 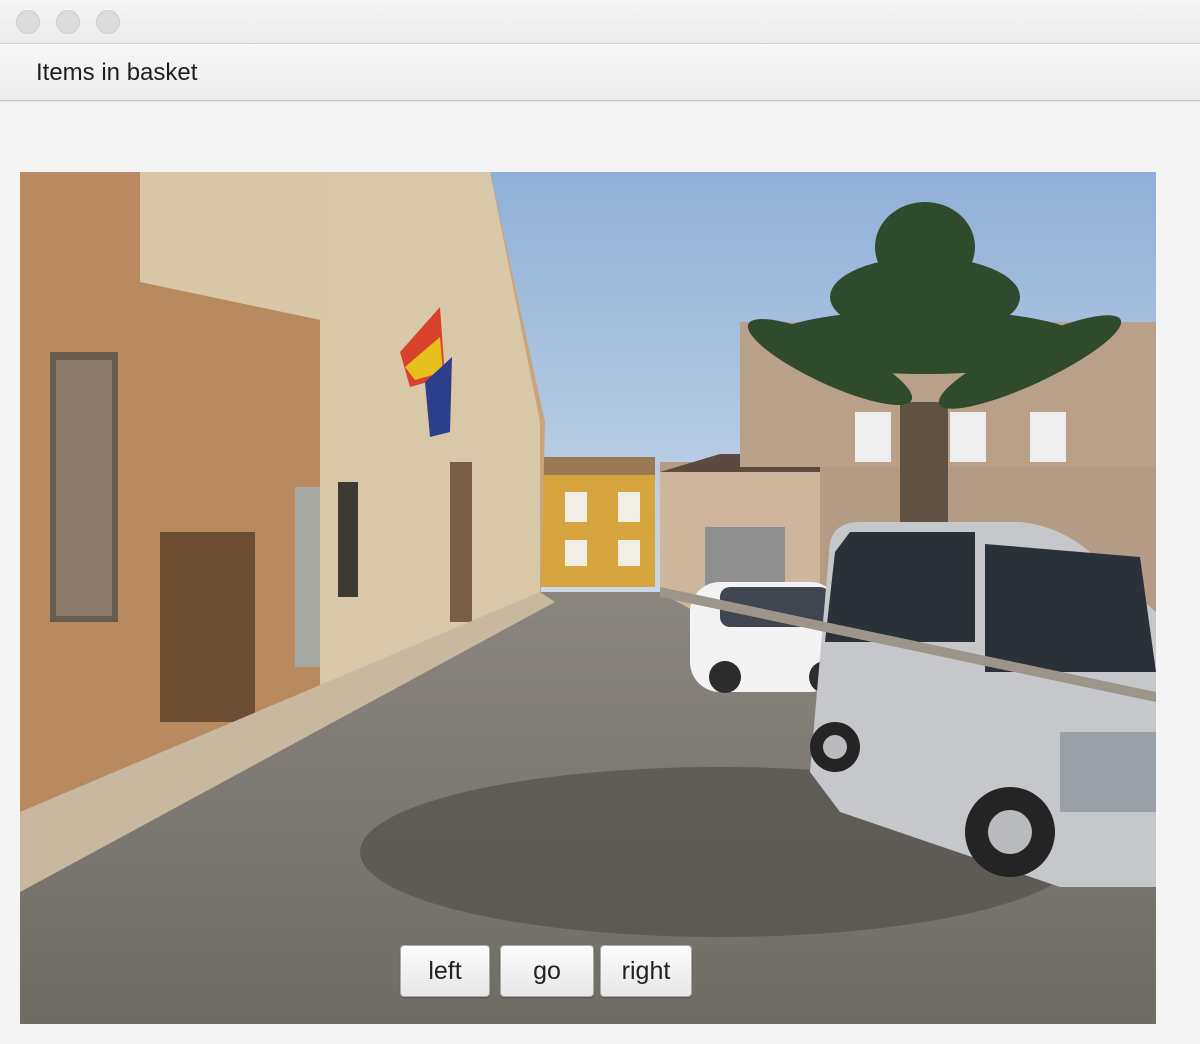 What do you see at coordinates (68, 22) in the screenshot?
I see `minimize-window-button` at bounding box center [68, 22].